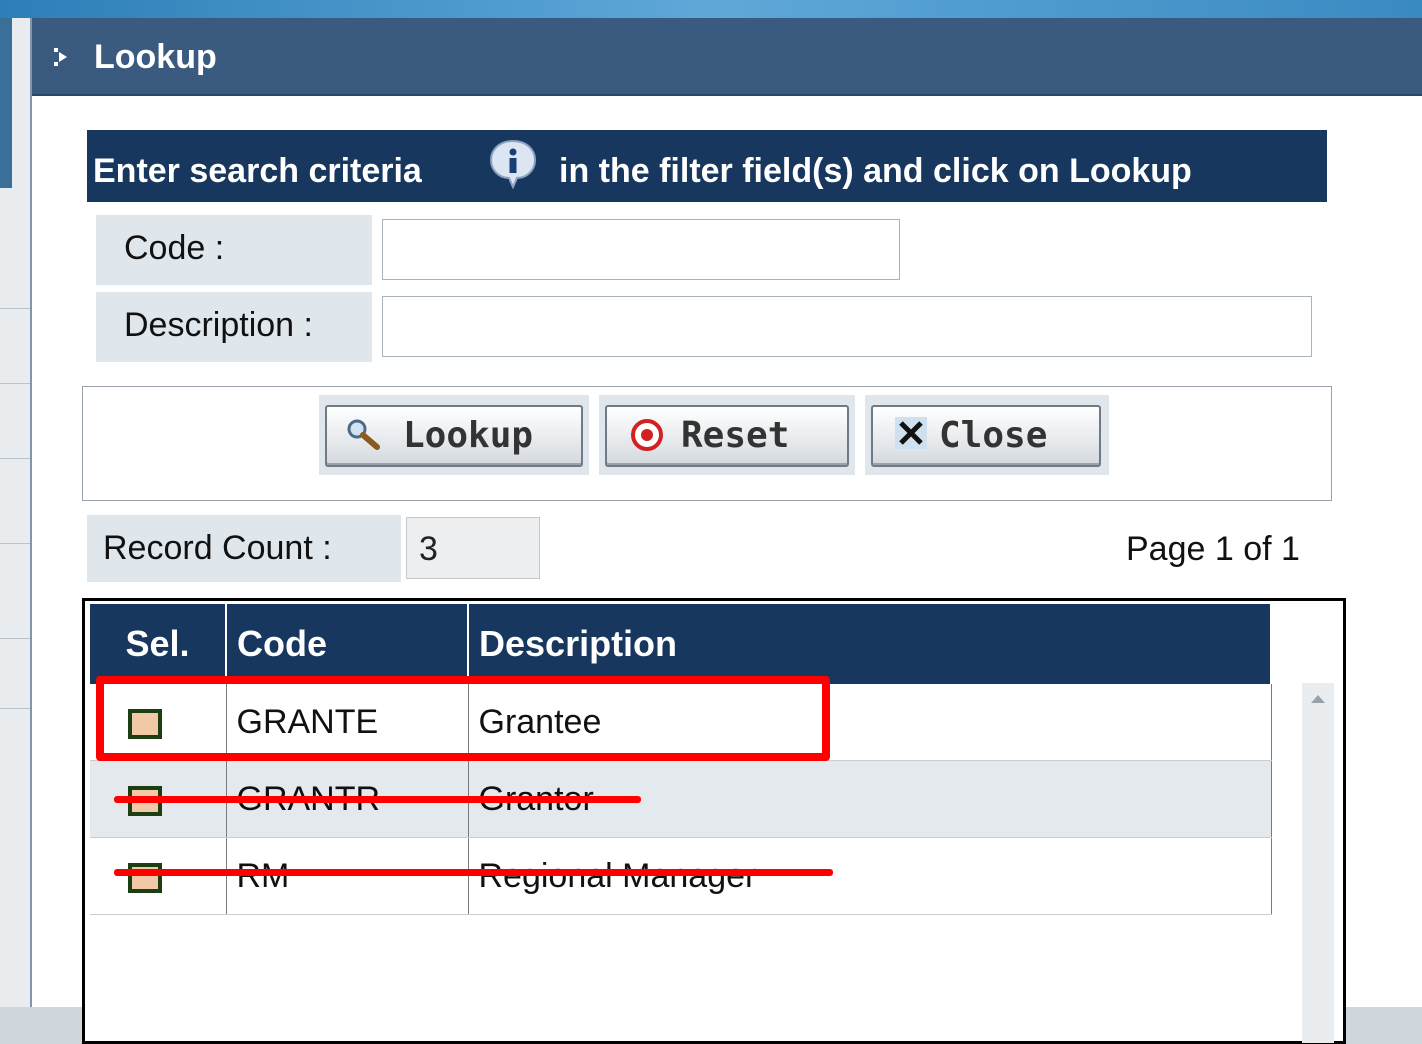 Image resolution: width=1422 pixels, height=1044 pixels. Describe the element at coordinates (911, 433) in the screenshot. I see `close-x-icon` at that location.